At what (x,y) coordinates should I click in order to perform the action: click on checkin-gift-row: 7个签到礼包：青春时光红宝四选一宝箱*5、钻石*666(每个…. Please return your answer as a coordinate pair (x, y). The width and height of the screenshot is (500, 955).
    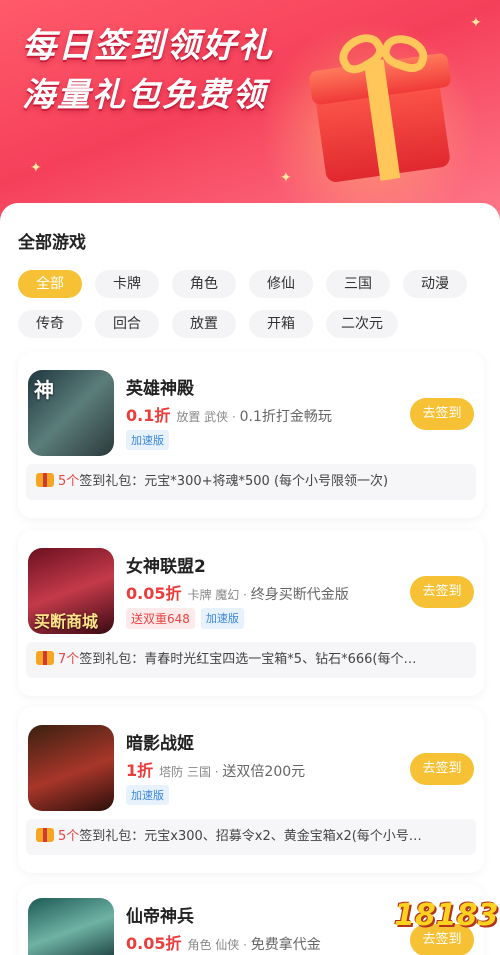
    Looking at the image, I should click on (251, 660).